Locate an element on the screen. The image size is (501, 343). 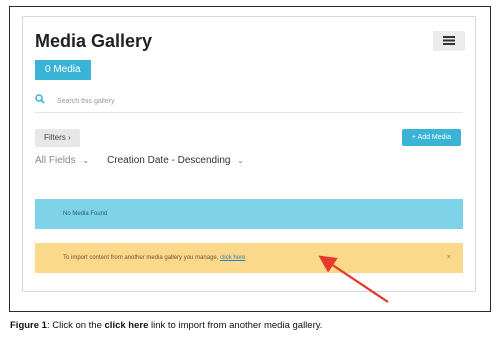
filters-button: Filters › is located at coordinates (57, 138).